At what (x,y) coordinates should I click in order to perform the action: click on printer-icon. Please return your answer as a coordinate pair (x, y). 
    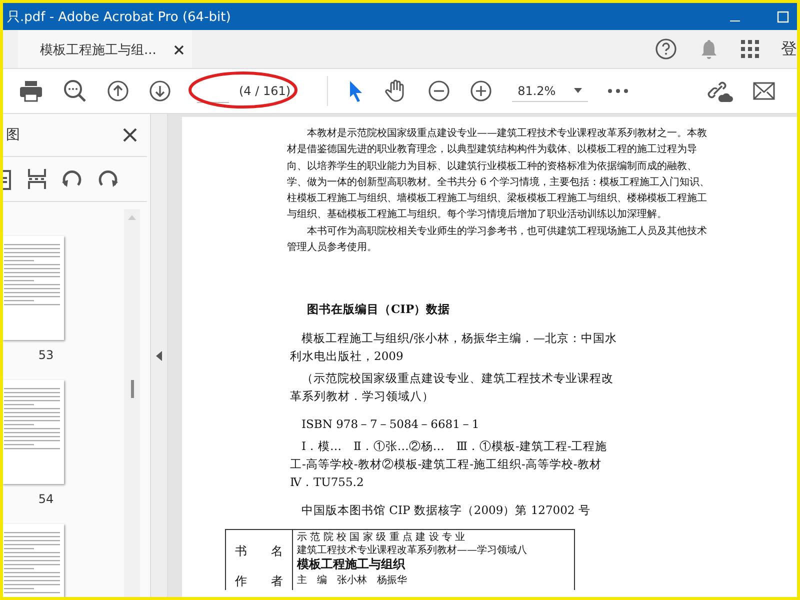
    Looking at the image, I should click on (31, 91).